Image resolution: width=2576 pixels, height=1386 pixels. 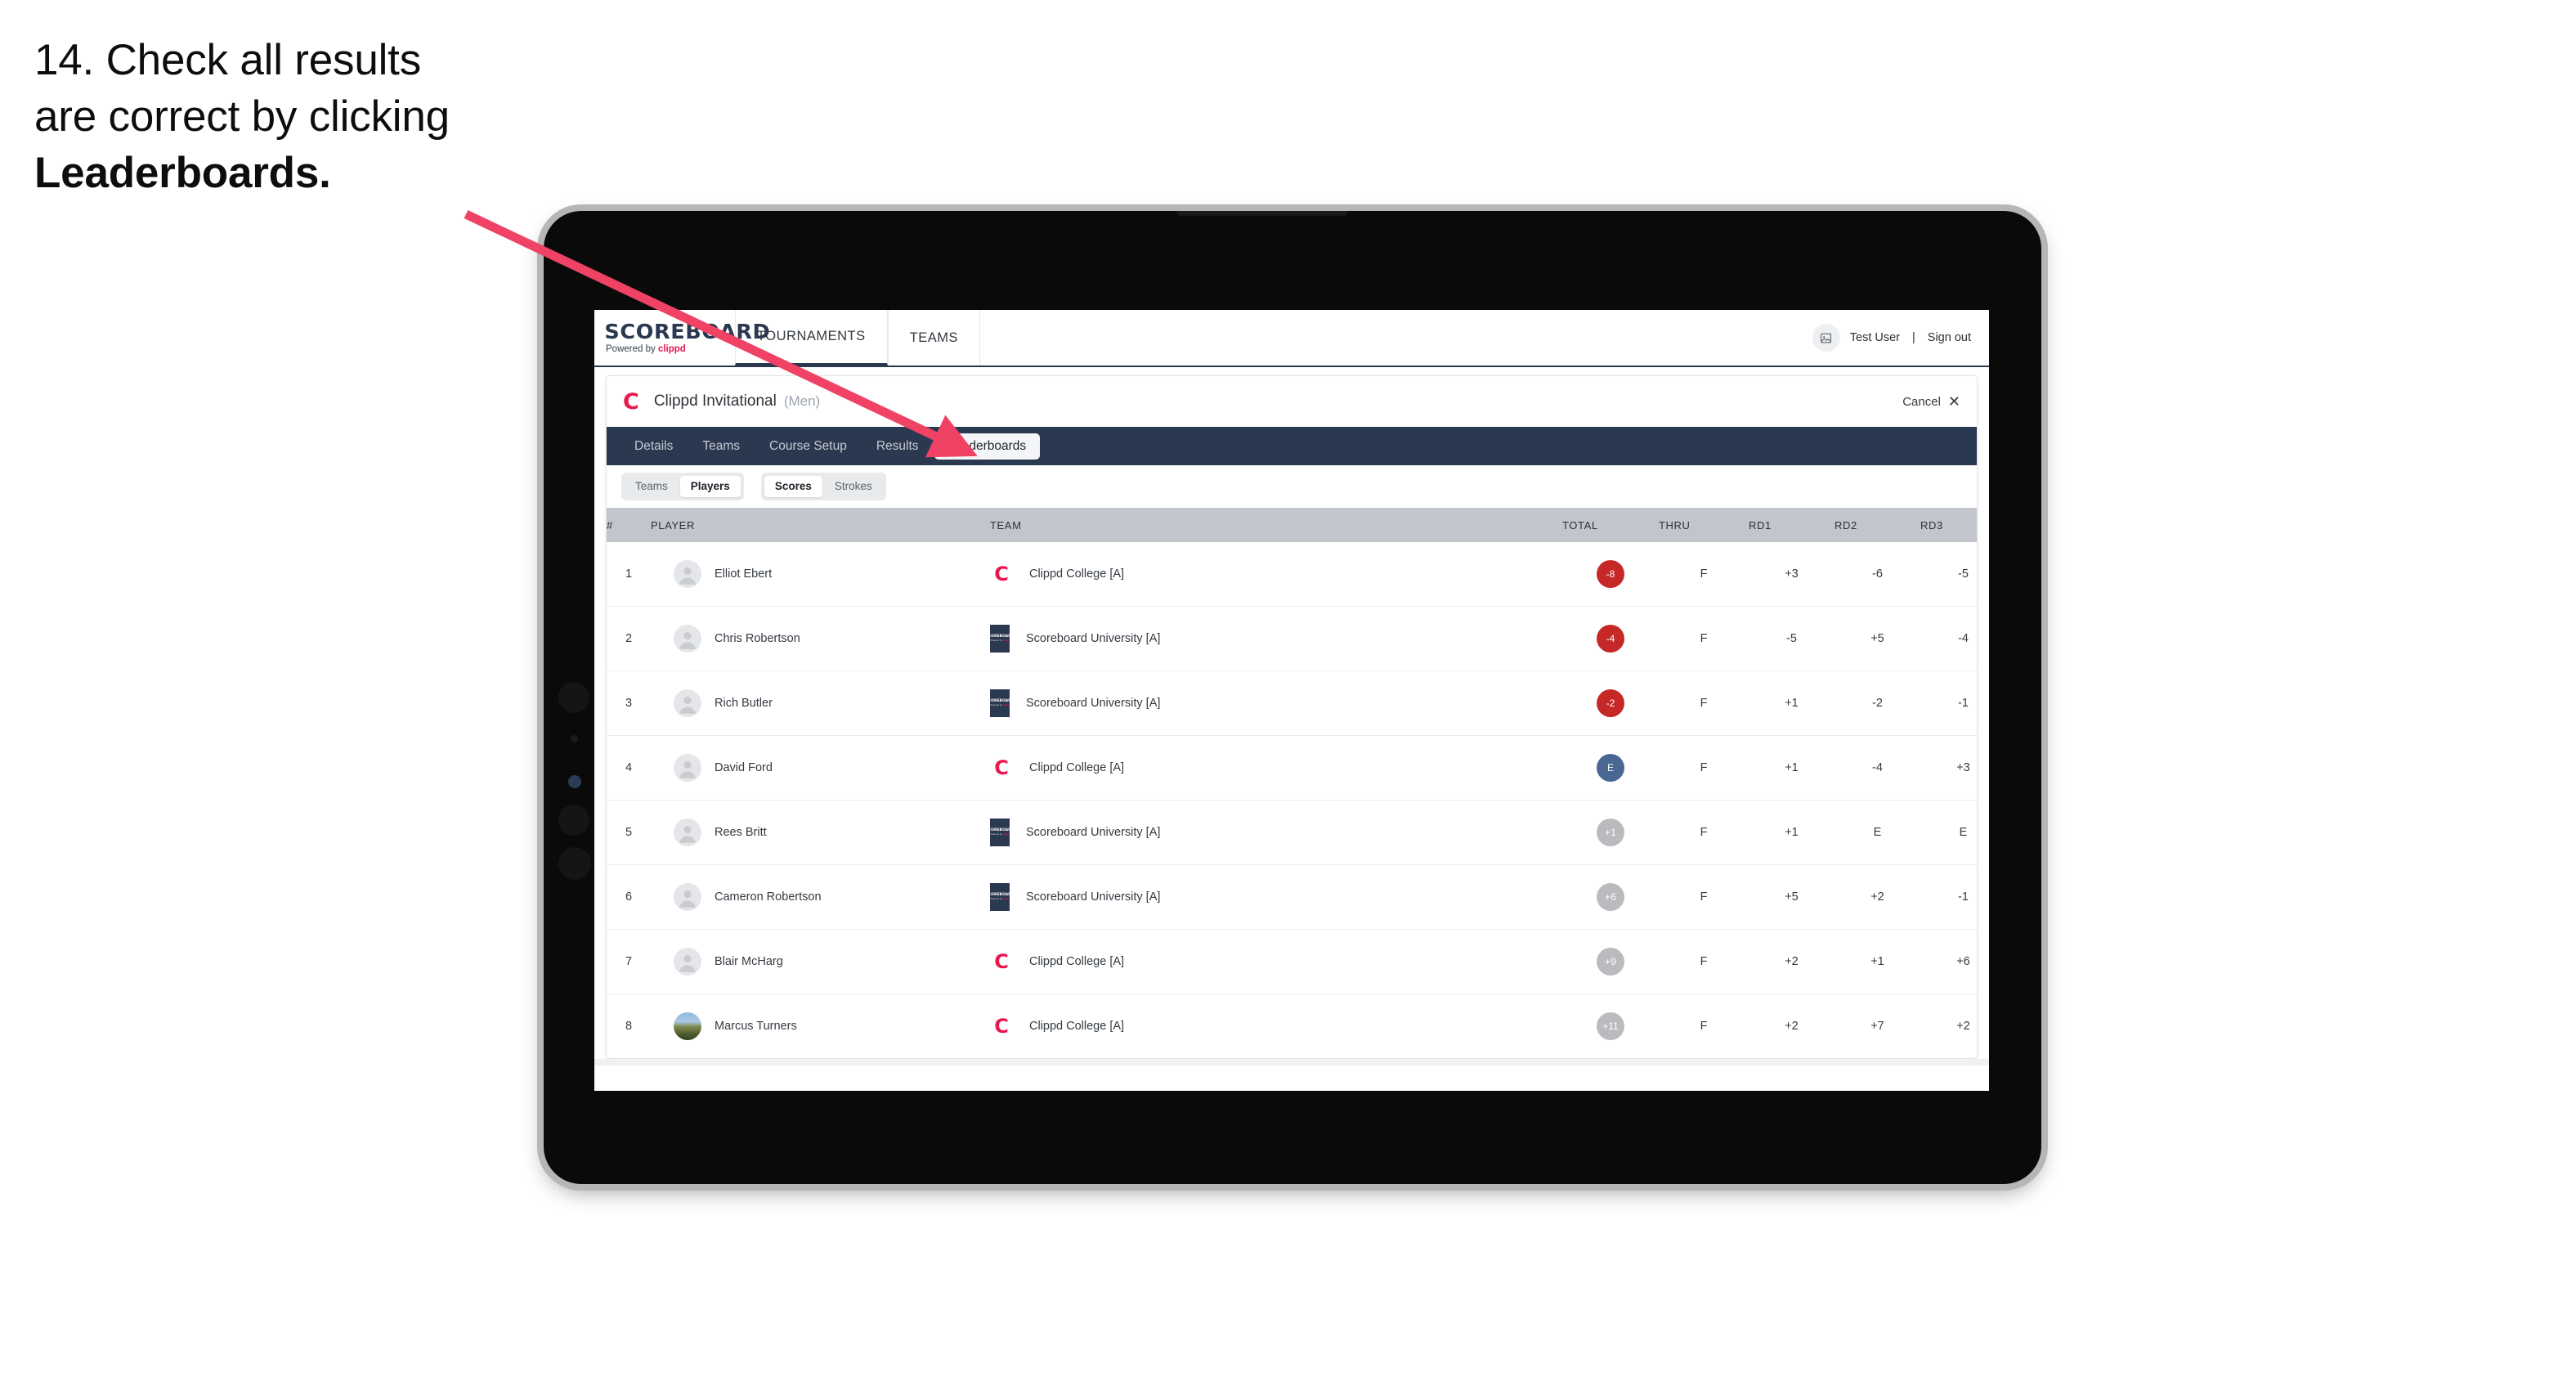 I want to click on tab-results-label: Results, so click(x=898, y=445).